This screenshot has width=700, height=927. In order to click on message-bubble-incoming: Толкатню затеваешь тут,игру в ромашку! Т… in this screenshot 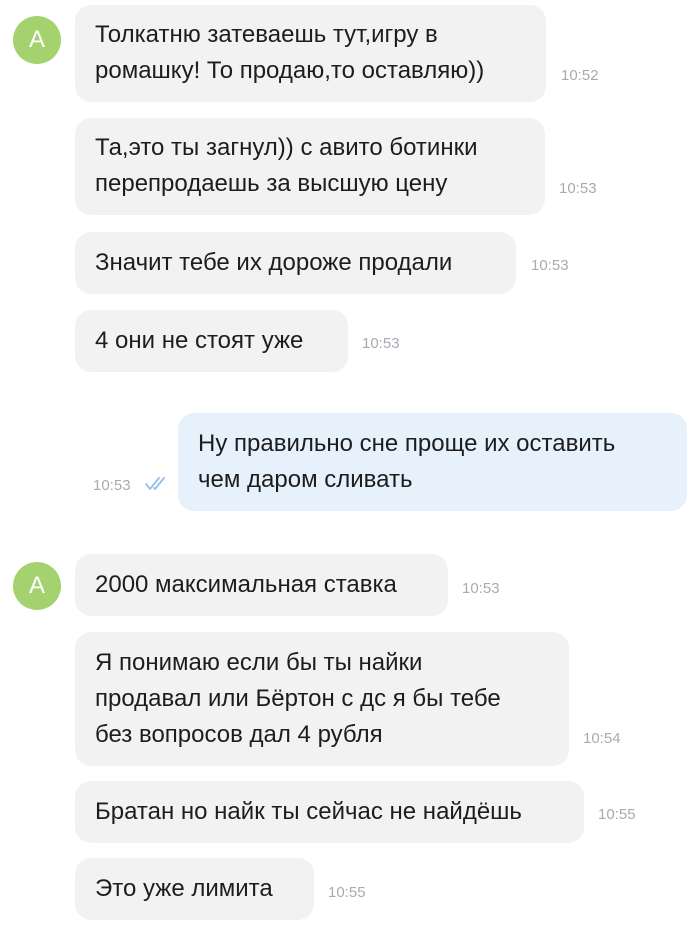, I will do `click(310, 53)`.